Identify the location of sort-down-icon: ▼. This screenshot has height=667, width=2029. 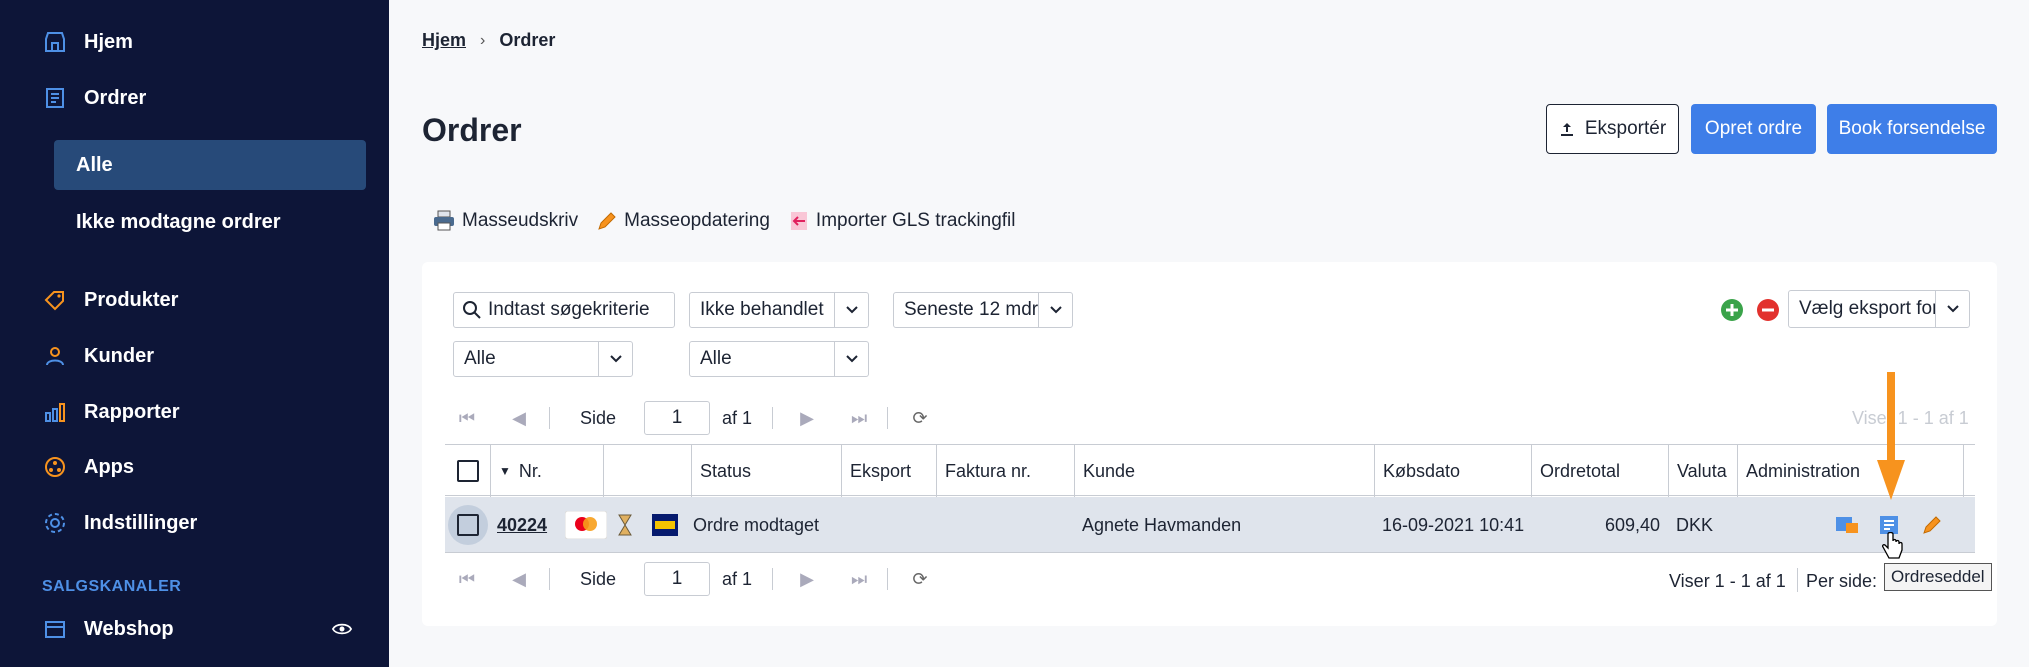
(505, 471).